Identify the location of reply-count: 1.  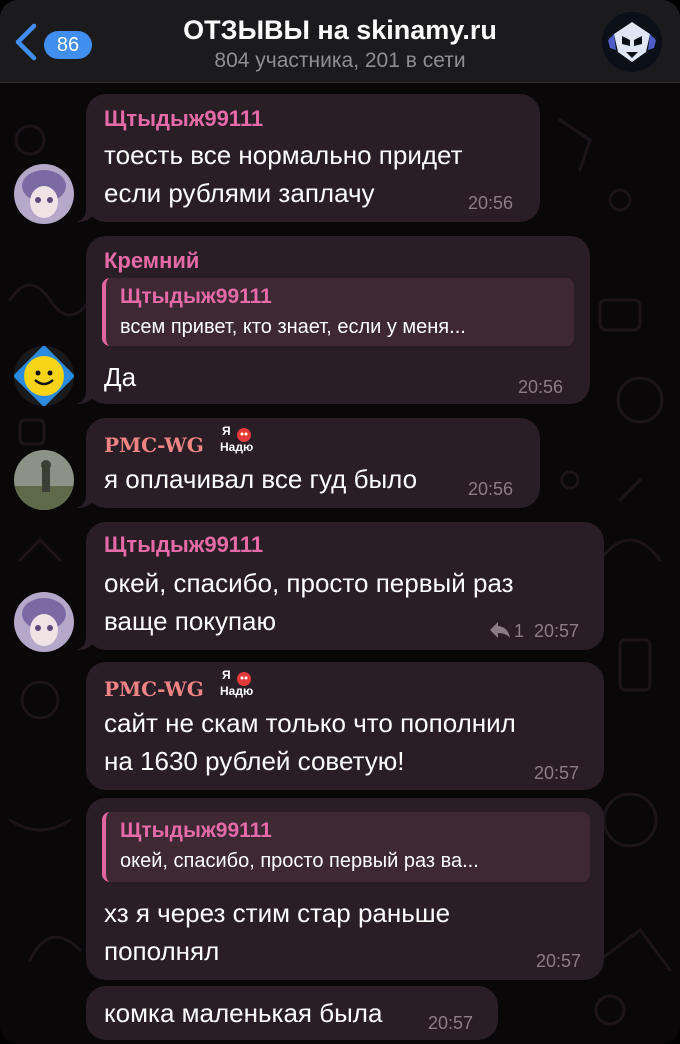
(519, 631).